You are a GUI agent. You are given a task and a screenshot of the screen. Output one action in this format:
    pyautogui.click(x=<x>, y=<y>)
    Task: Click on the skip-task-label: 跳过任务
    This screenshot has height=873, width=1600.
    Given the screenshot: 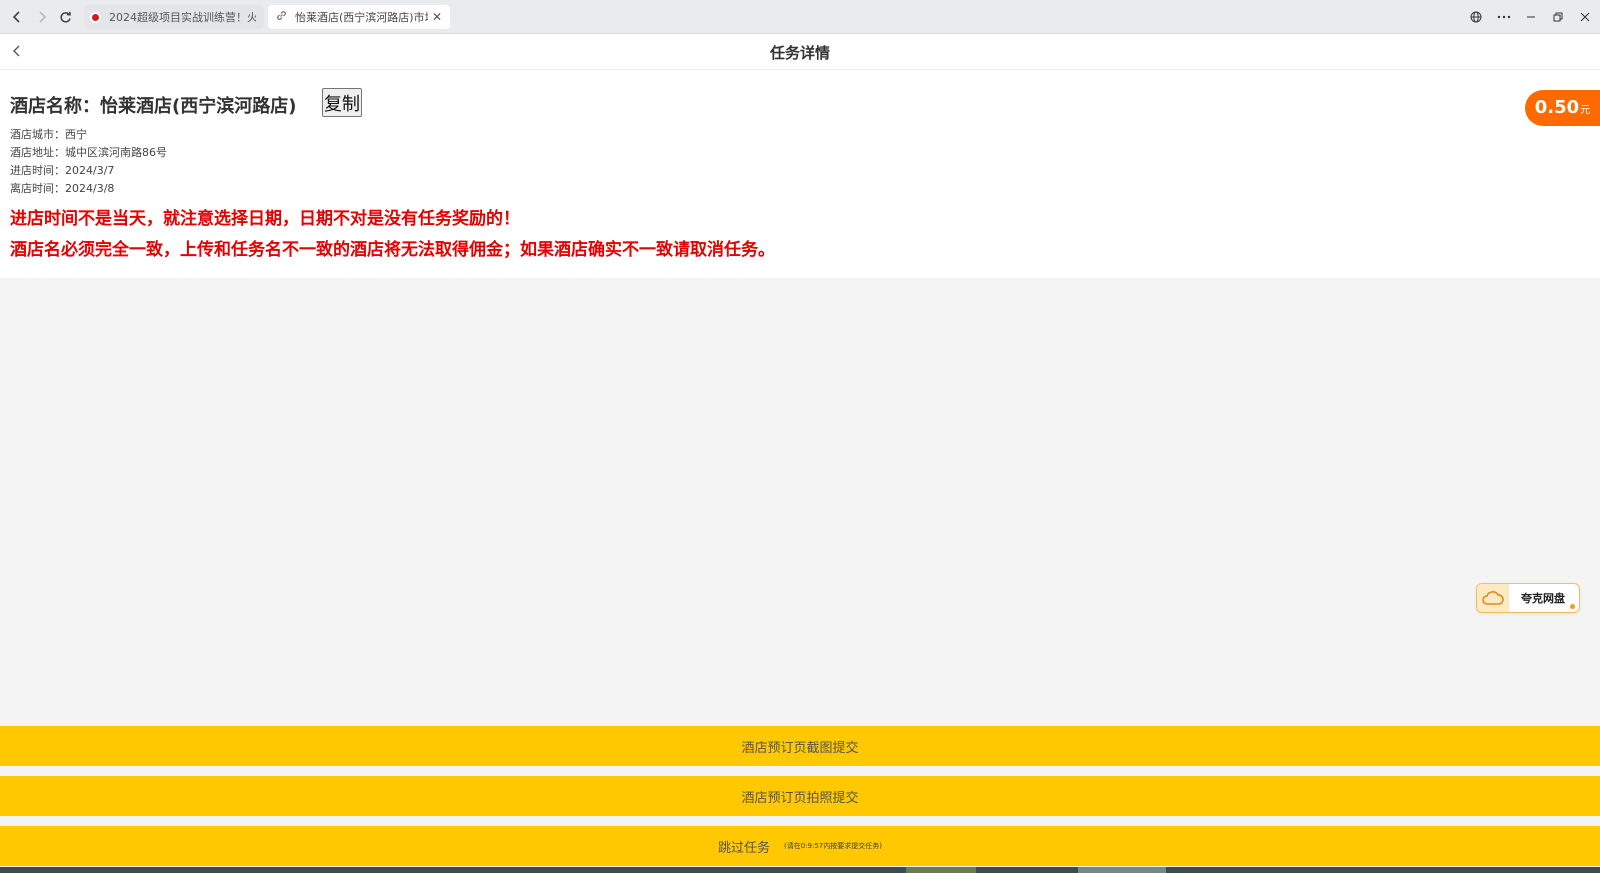 What is the action you would take?
    pyautogui.click(x=743, y=848)
    